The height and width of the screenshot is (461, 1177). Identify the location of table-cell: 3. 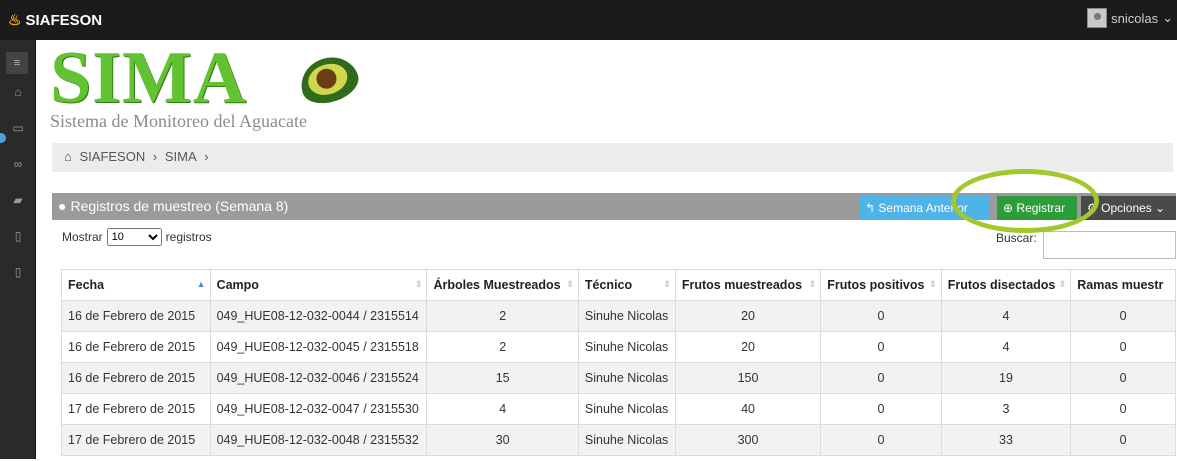
(1006, 409).